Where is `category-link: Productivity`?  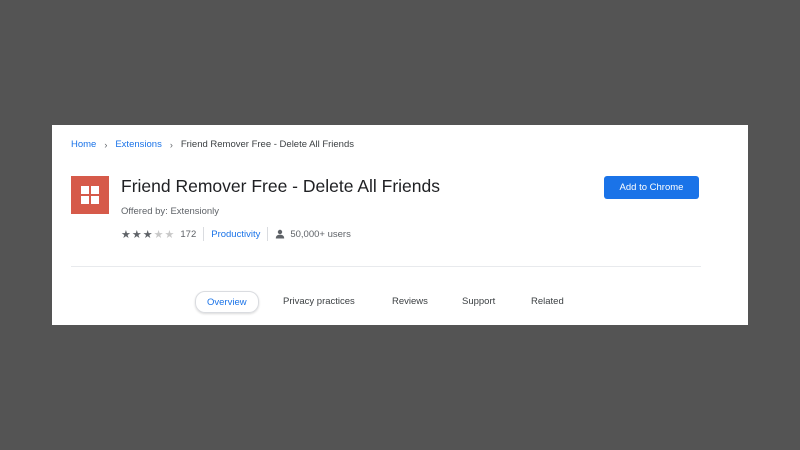 category-link: Productivity is located at coordinates (235, 234).